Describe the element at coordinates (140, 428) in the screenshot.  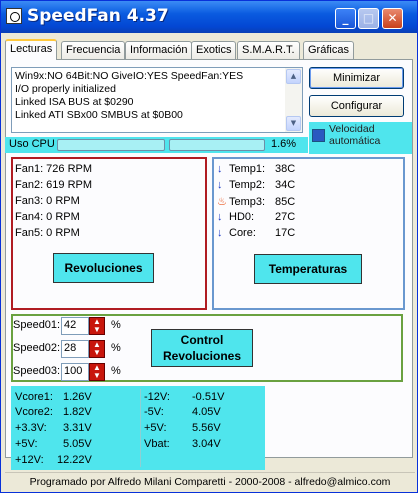
I see `voltages-divider` at that location.